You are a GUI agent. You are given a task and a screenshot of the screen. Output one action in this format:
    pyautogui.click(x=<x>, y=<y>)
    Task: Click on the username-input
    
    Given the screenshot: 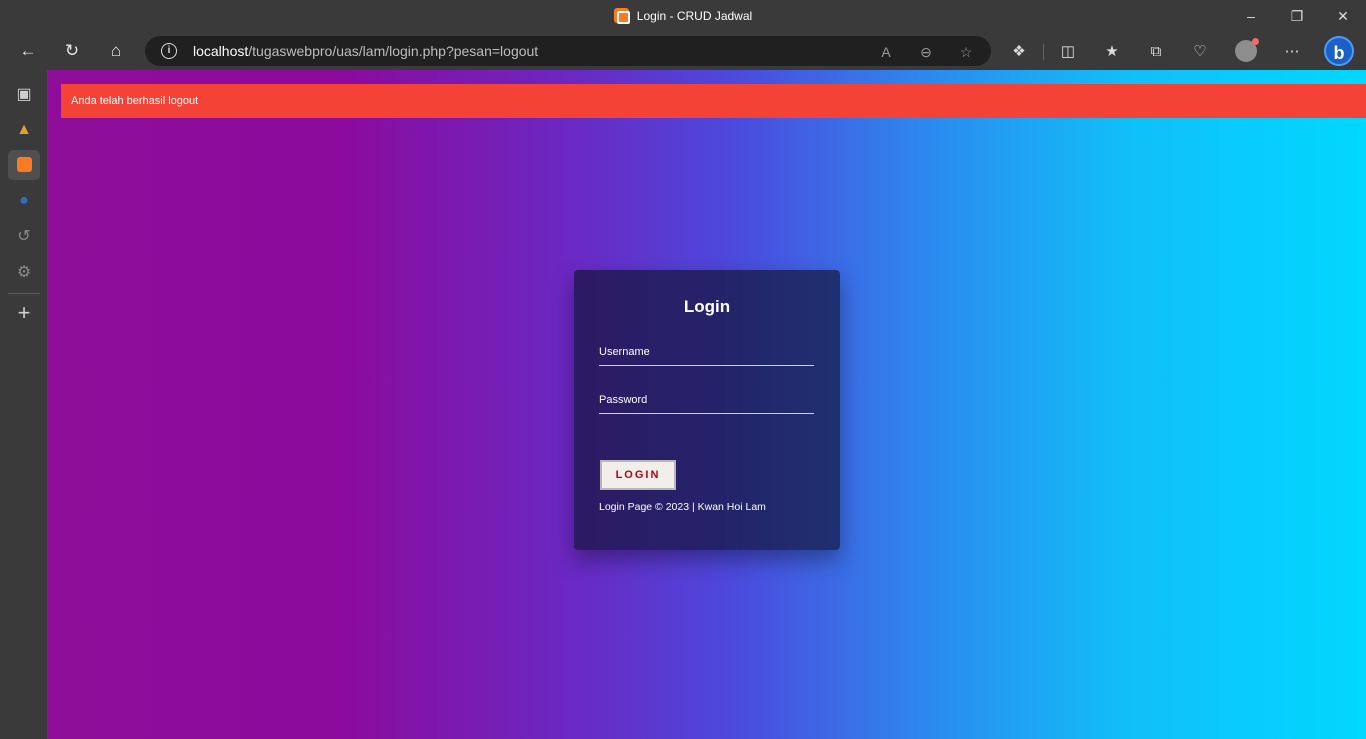 What is the action you would take?
    pyautogui.click(x=706, y=352)
    